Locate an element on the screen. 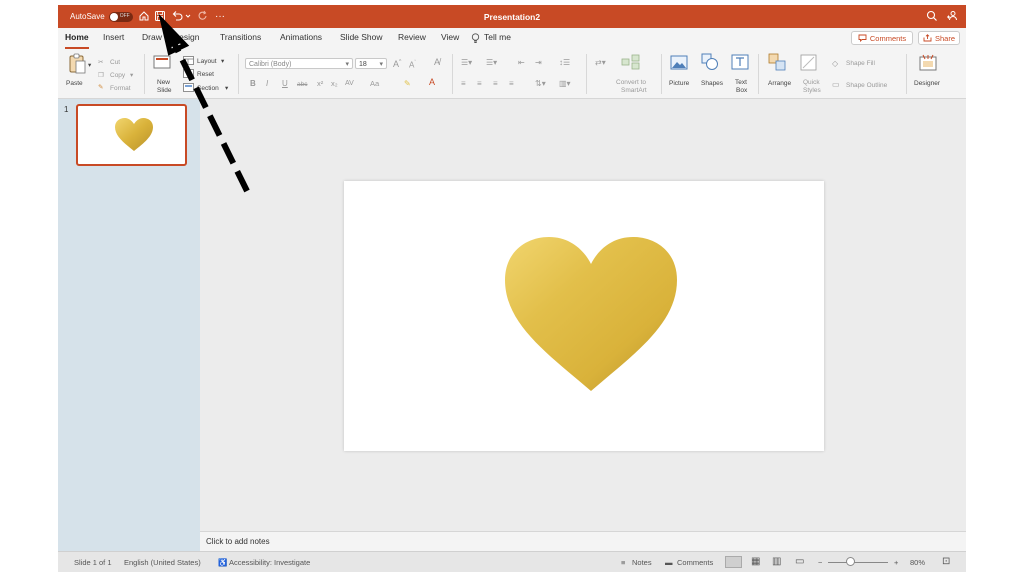 The image size is (1024, 576). section-dropdown-icon: ▾ is located at coordinates (226, 88).